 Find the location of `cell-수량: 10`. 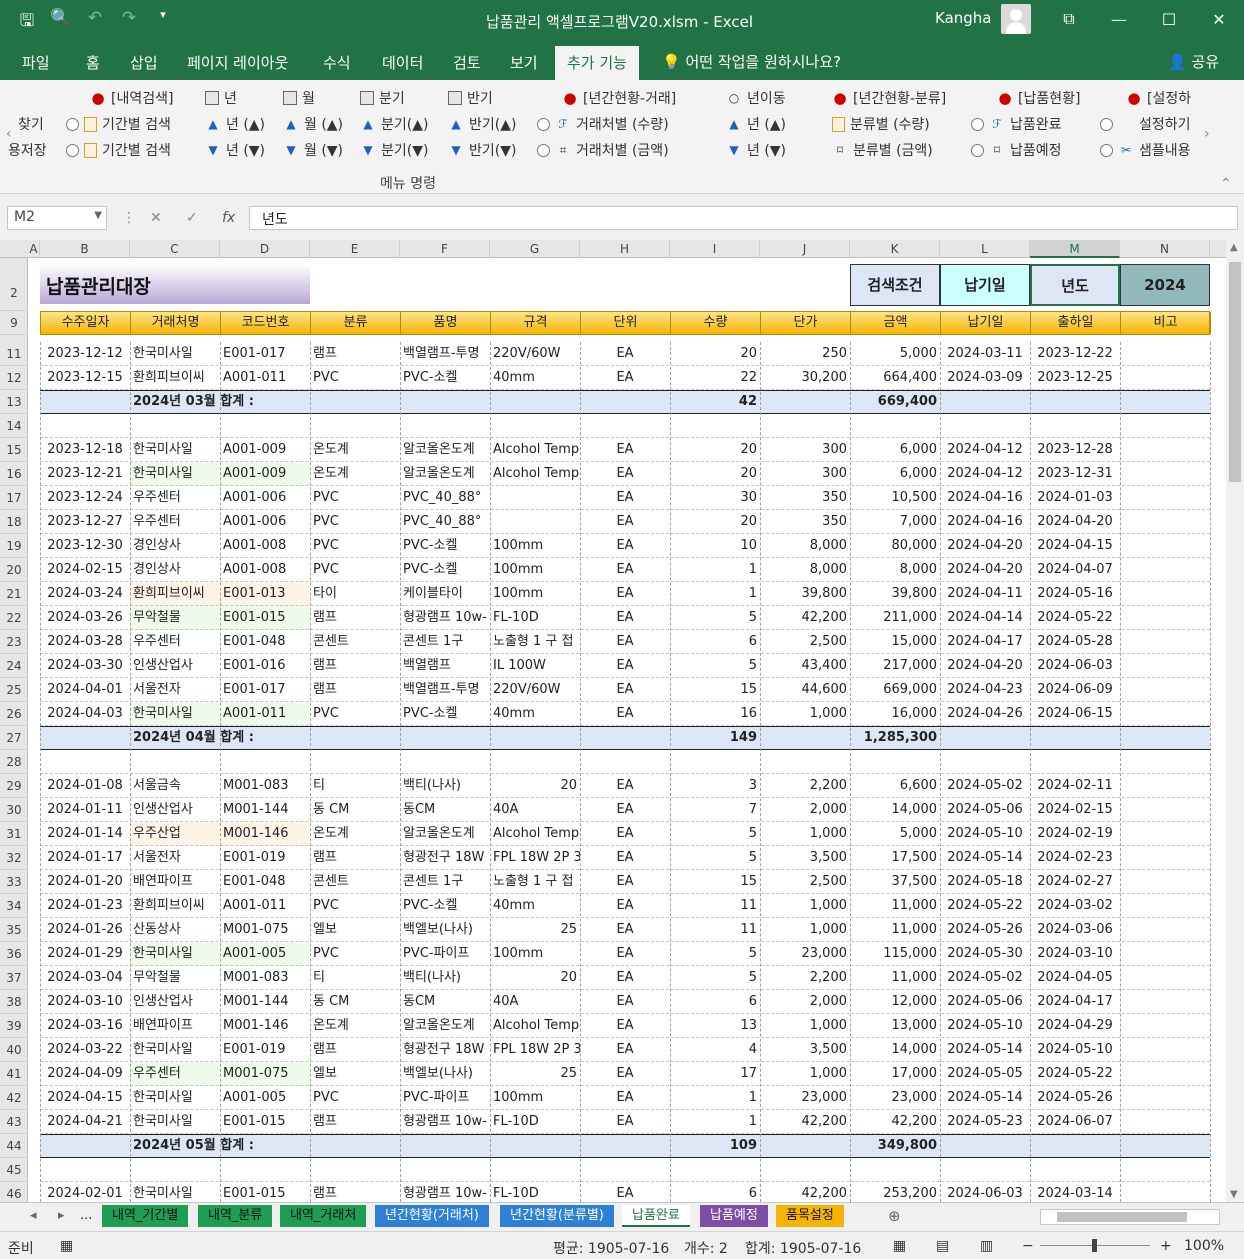

cell-수량: 10 is located at coordinates (715, 545).